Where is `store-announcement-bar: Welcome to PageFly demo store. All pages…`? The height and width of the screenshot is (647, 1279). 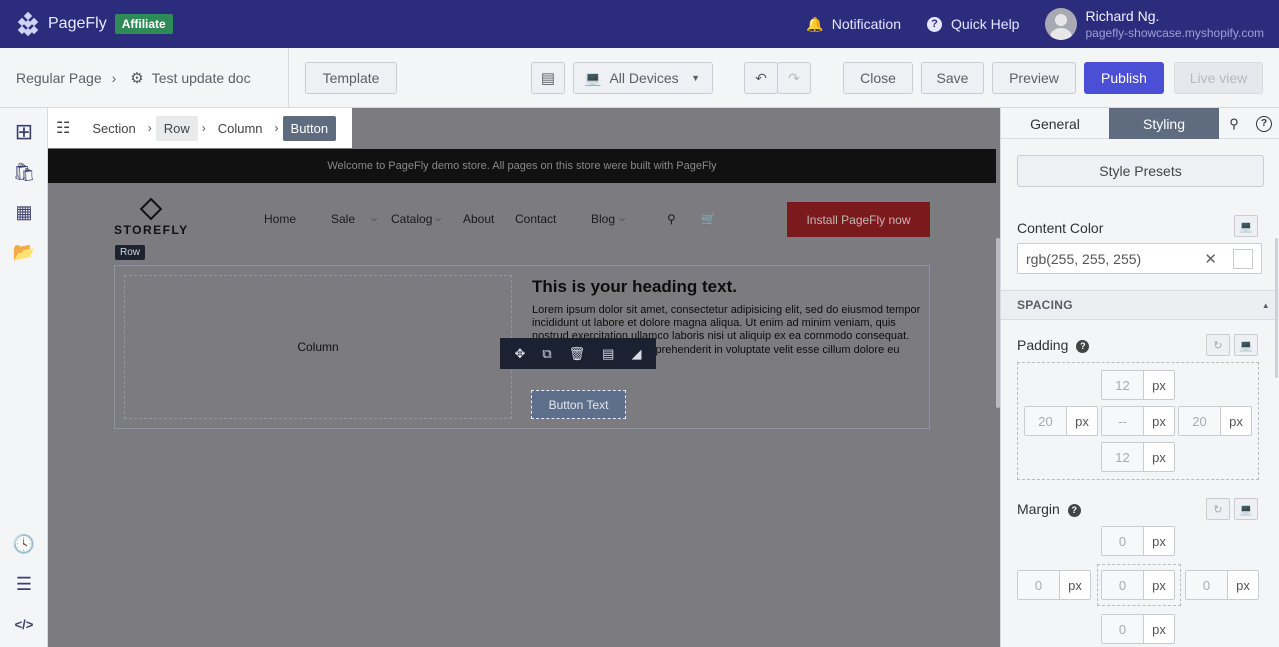 store-announcement-bar: Welcome to PageFly demo store. All pages… is located at coordinates (522, 166).